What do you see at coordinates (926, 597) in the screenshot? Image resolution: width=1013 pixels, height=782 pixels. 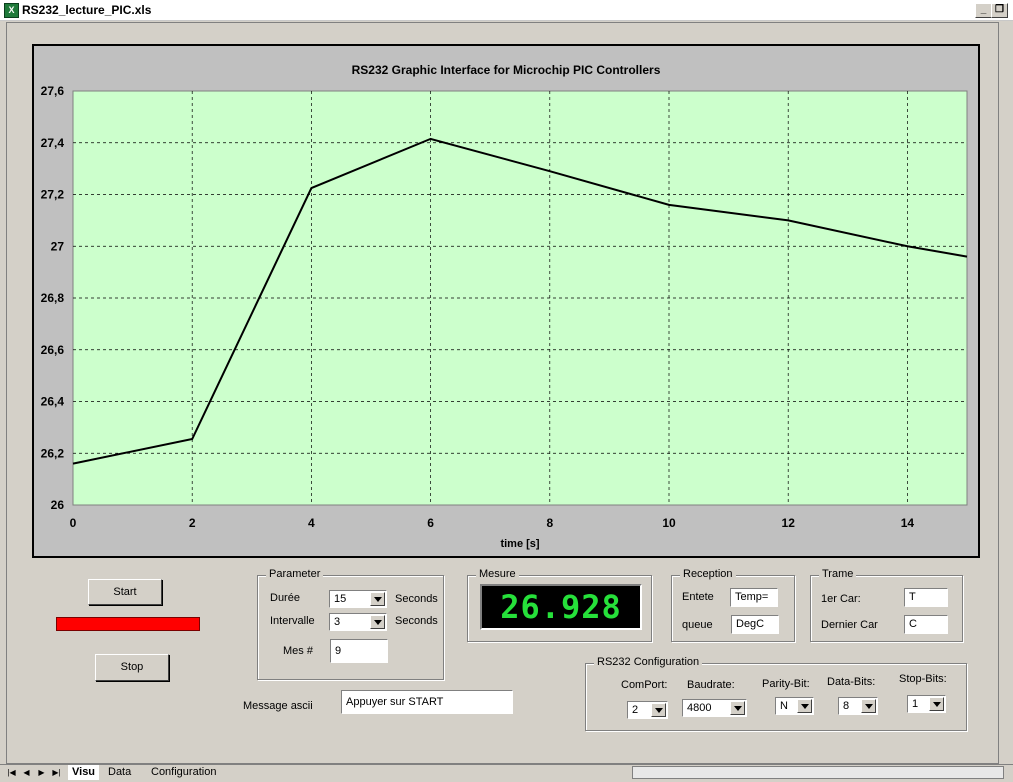 I see `first-char-field: T` at bounding box center [926, 597].